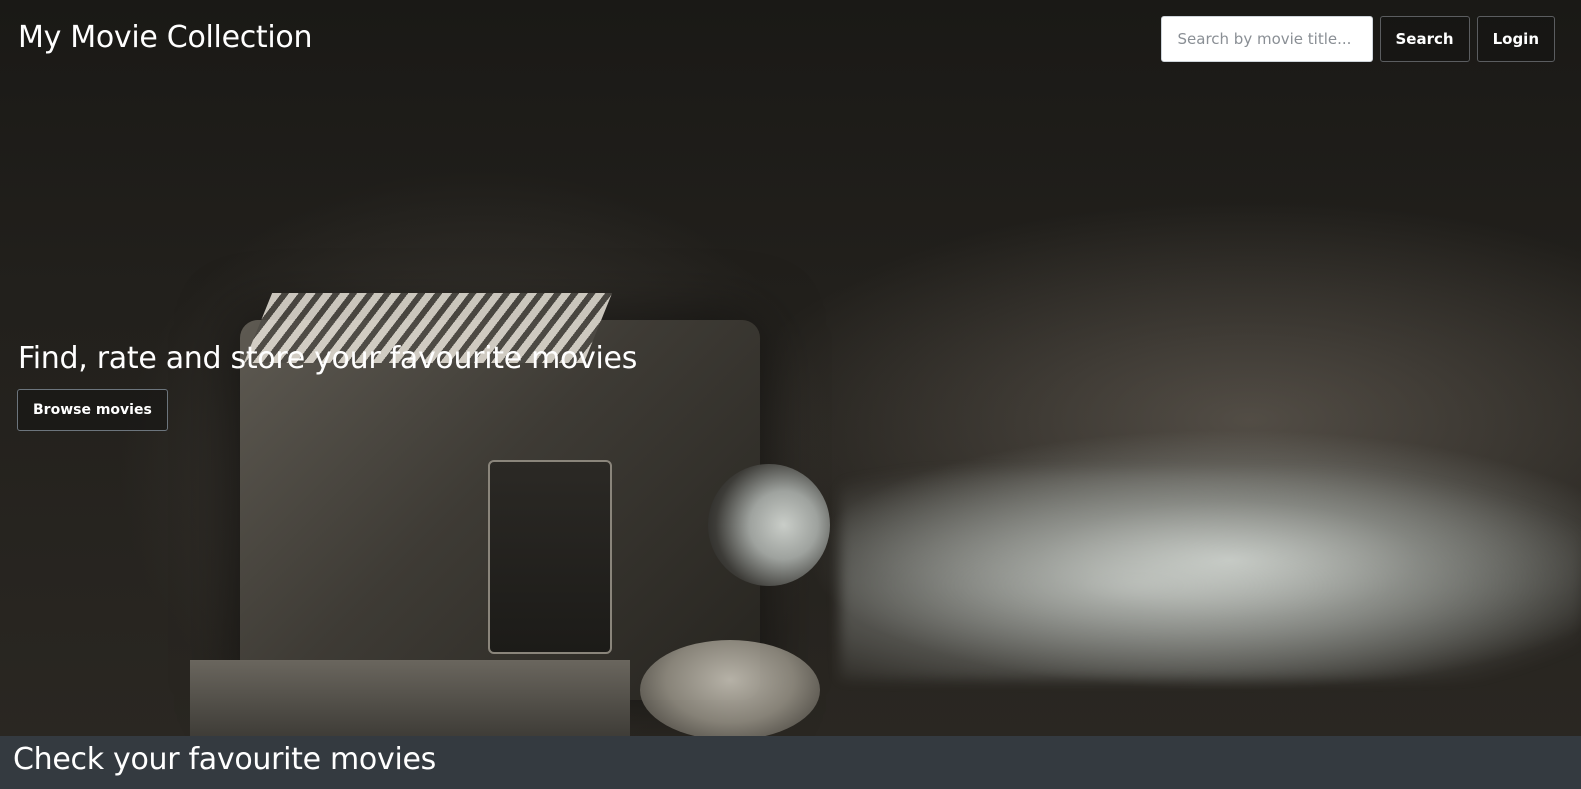 The width and height of the screenshot is (1581, 789). Describe the element at coordinates (790, 762) in the screenshot. I see `favourites-section-header: Check your favourite movies` at that location.